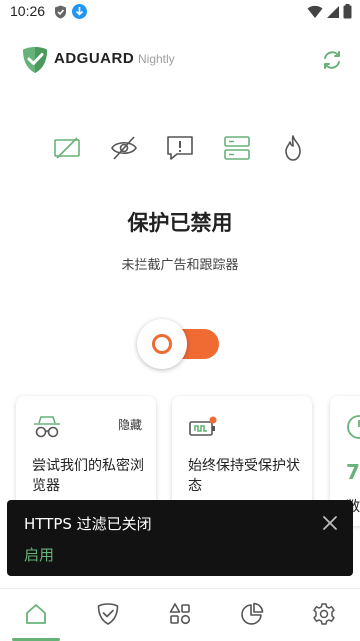 This screenshot has height=641, width=360. Describe the element at coordinates (203, 426) in the screenshot. I see `battery-bolt-icon` at that location.